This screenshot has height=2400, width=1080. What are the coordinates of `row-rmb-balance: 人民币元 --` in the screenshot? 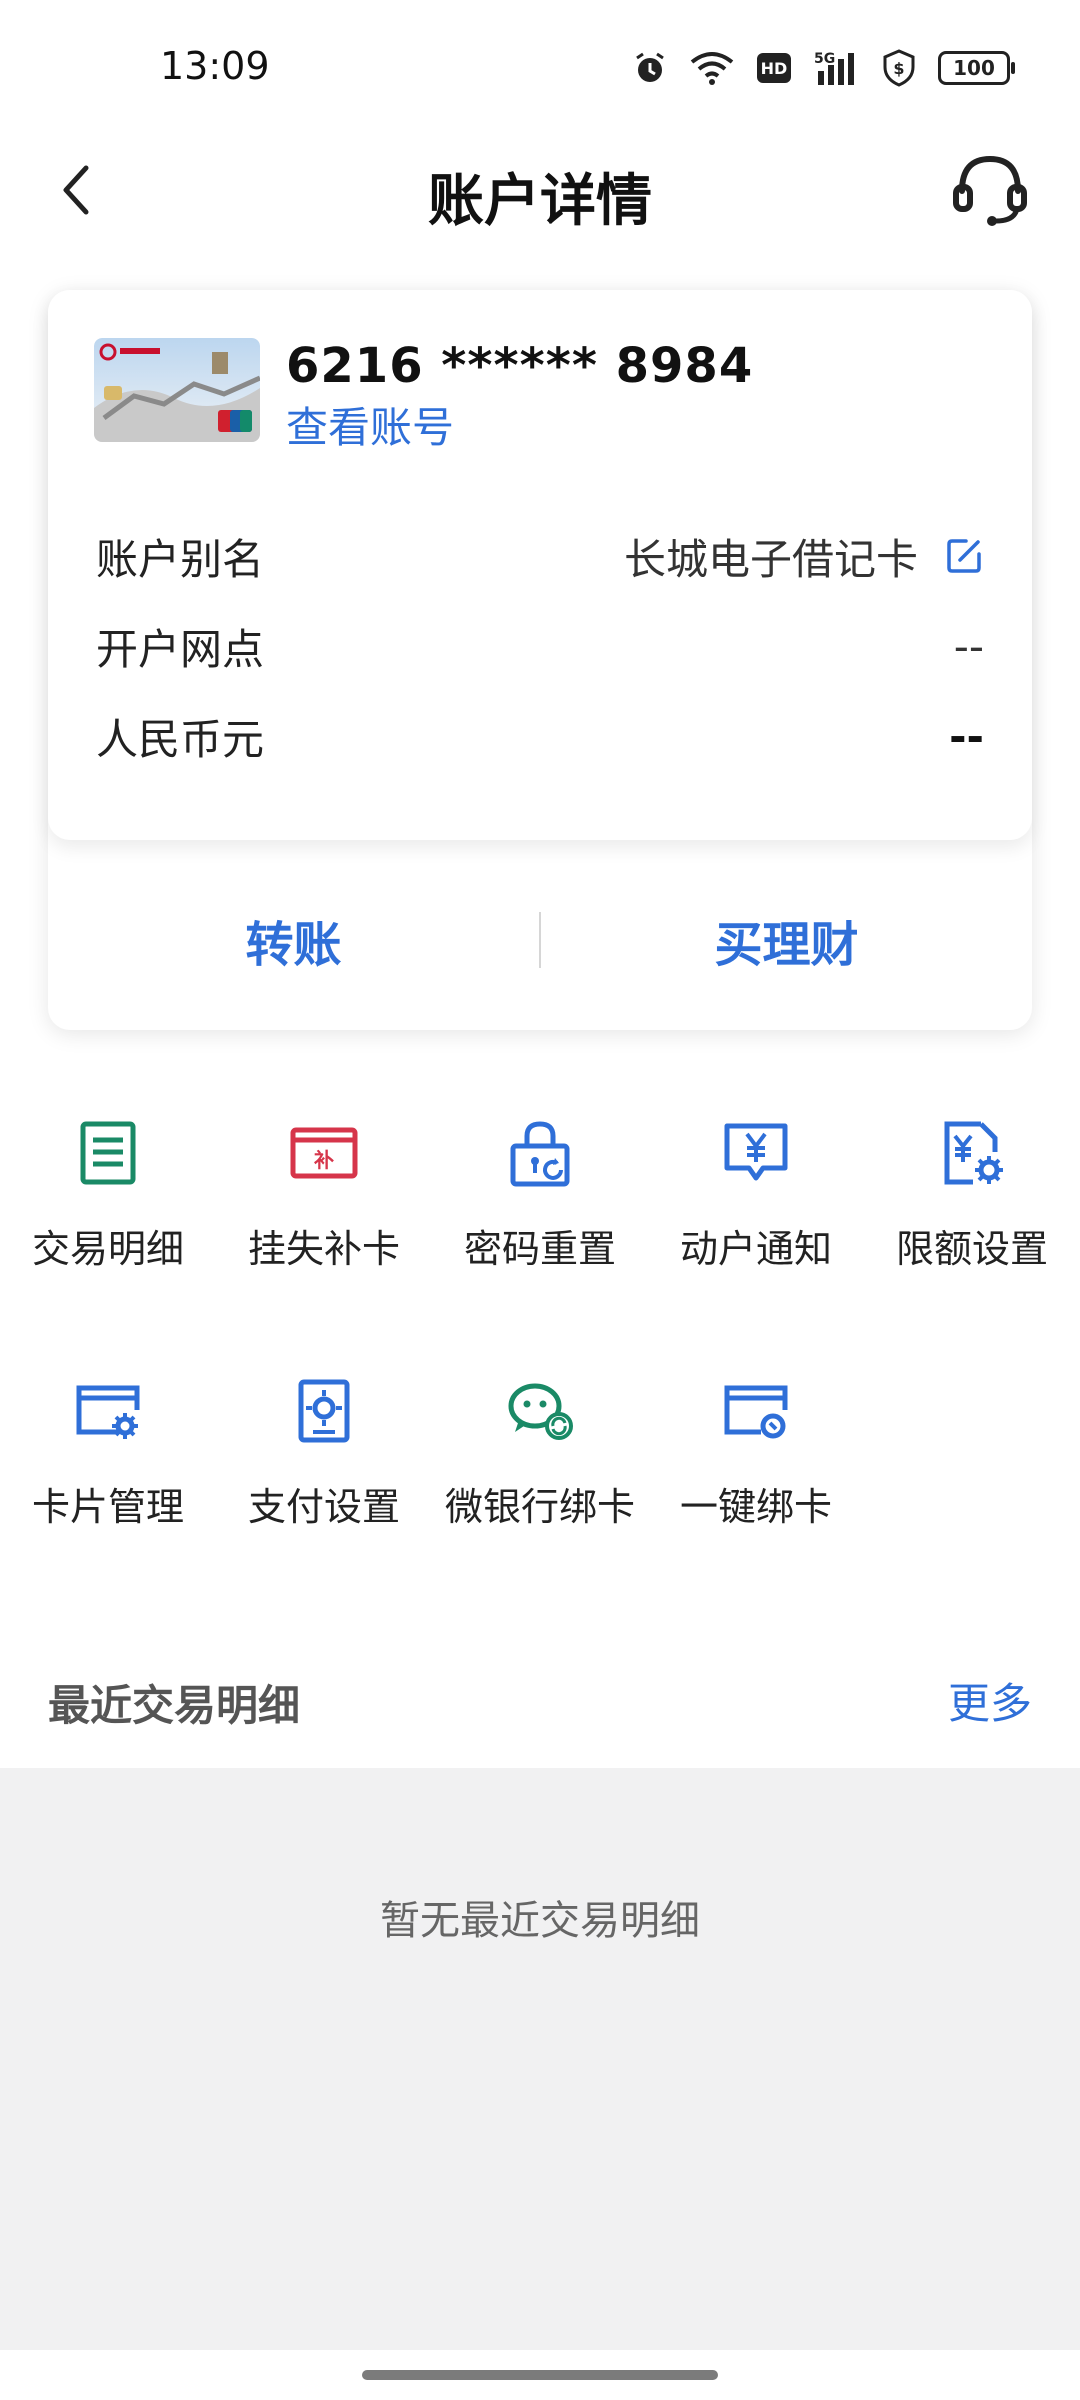 It's located at (540, 736).